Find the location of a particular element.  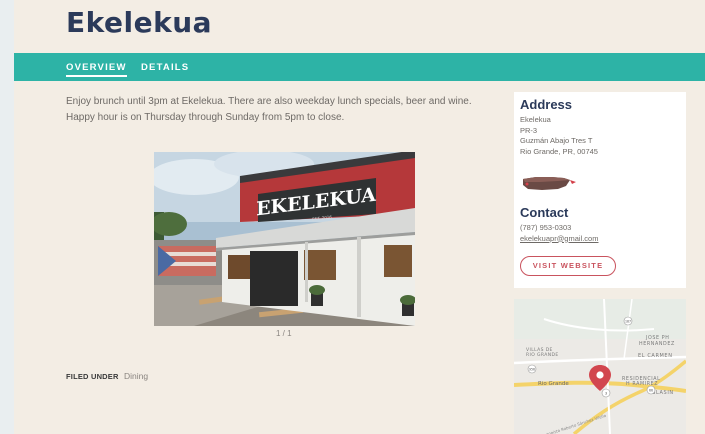

restaurant-photo: EKELEKUA EST. 2016 is located at coordinates (284, 239).